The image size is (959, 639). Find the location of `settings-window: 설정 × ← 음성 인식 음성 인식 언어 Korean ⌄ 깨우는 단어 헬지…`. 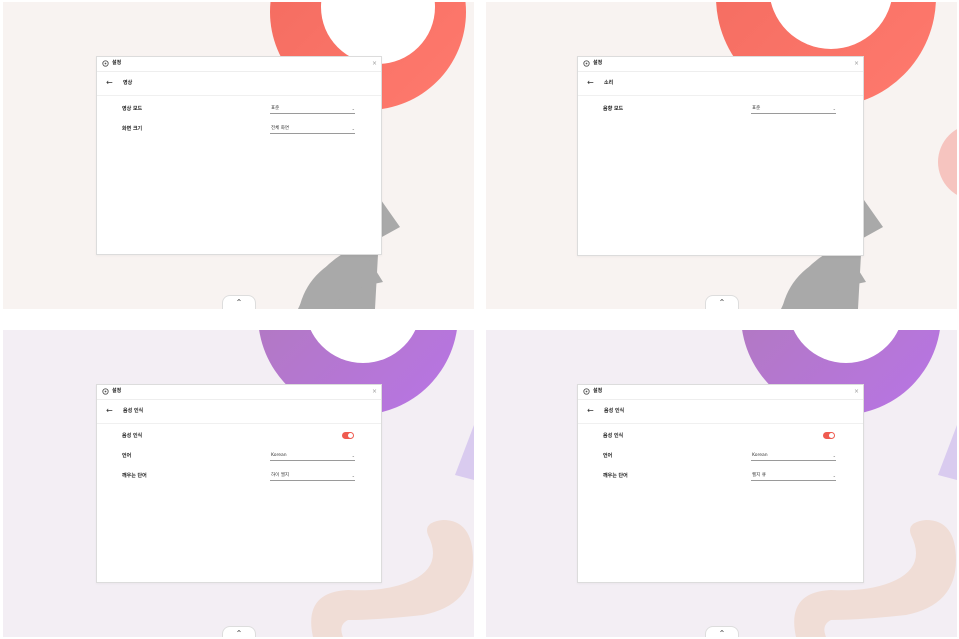

settings-window: 설정 × ← 음성 인식 음성 인식 언어 Korean ⌄ 깨우는 단어 헬지… is located at coordinates (720, 483).